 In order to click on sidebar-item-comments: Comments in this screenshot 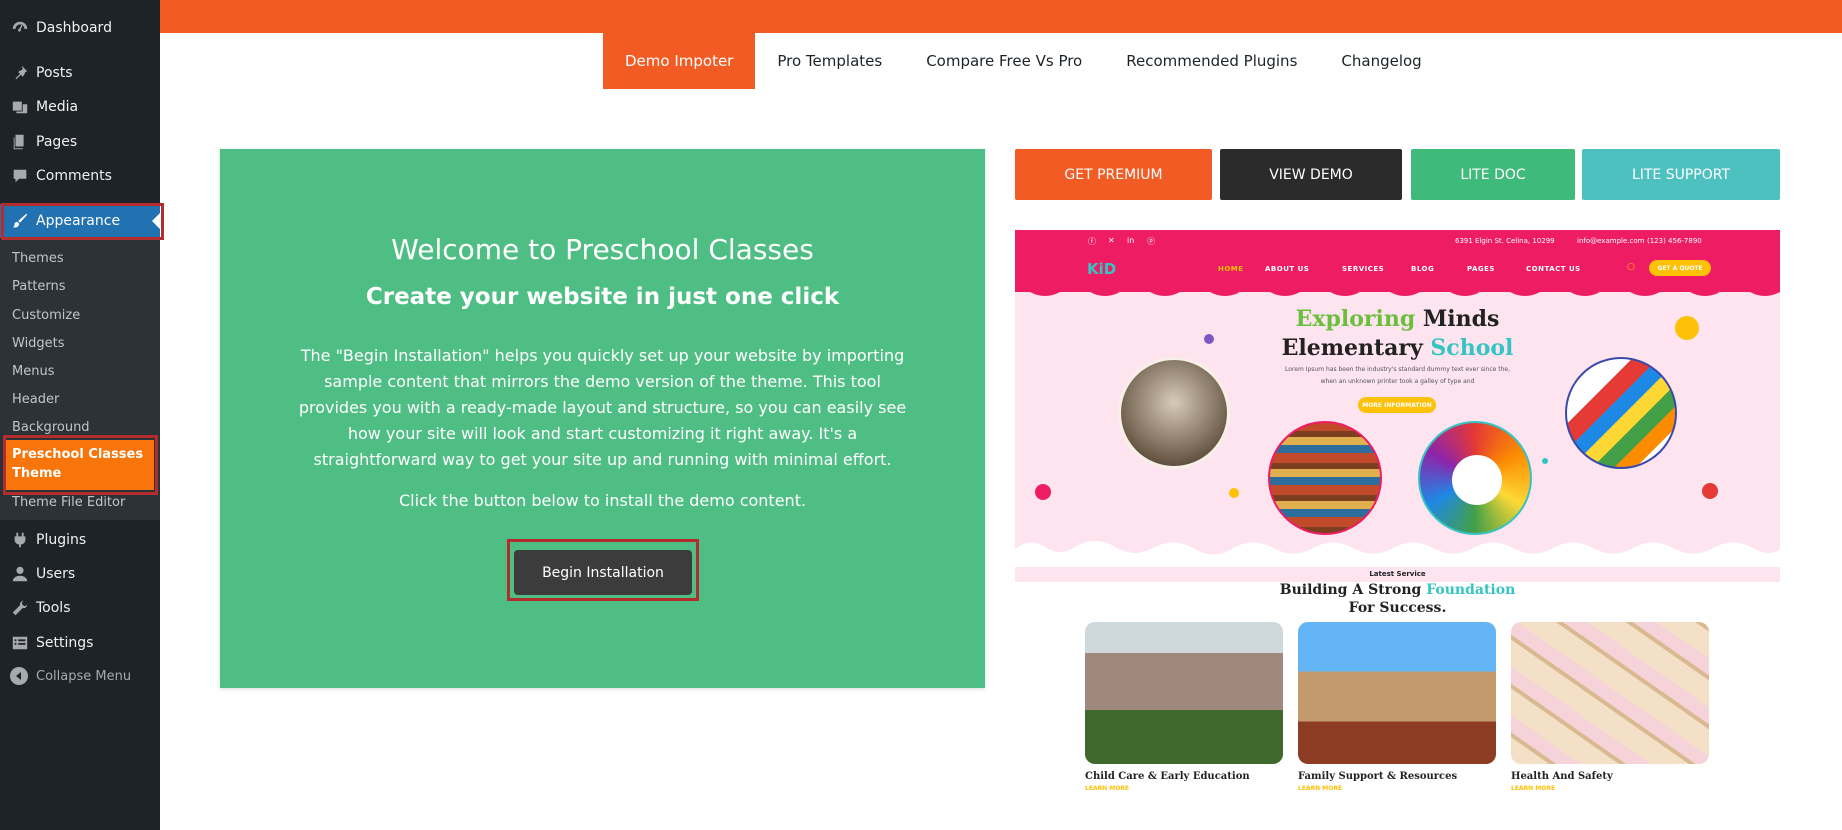, I will do `click(80, 176)`.